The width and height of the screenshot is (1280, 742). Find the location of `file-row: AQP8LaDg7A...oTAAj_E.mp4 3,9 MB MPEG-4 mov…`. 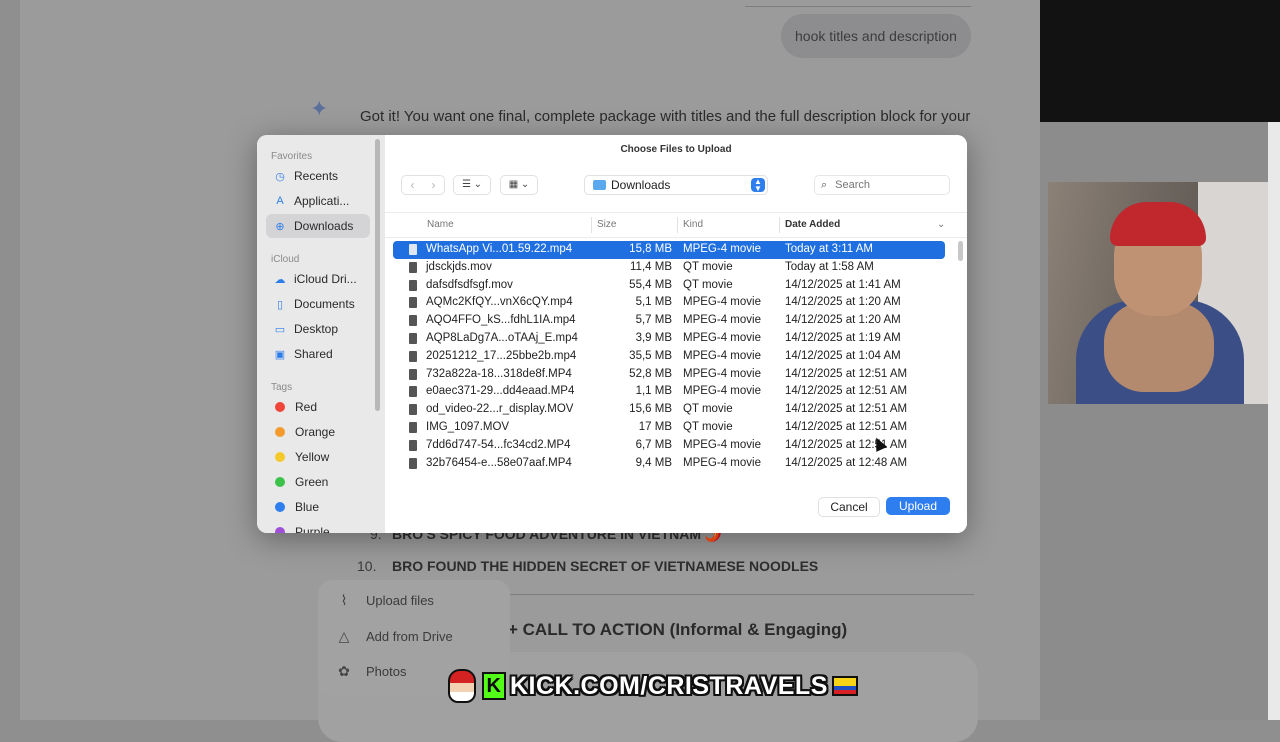

file-row: AQP8LaDg7A...oTAAj_E.mp4 3,9 MB MPEG-4 mov… is located at coordinates (669, 339).